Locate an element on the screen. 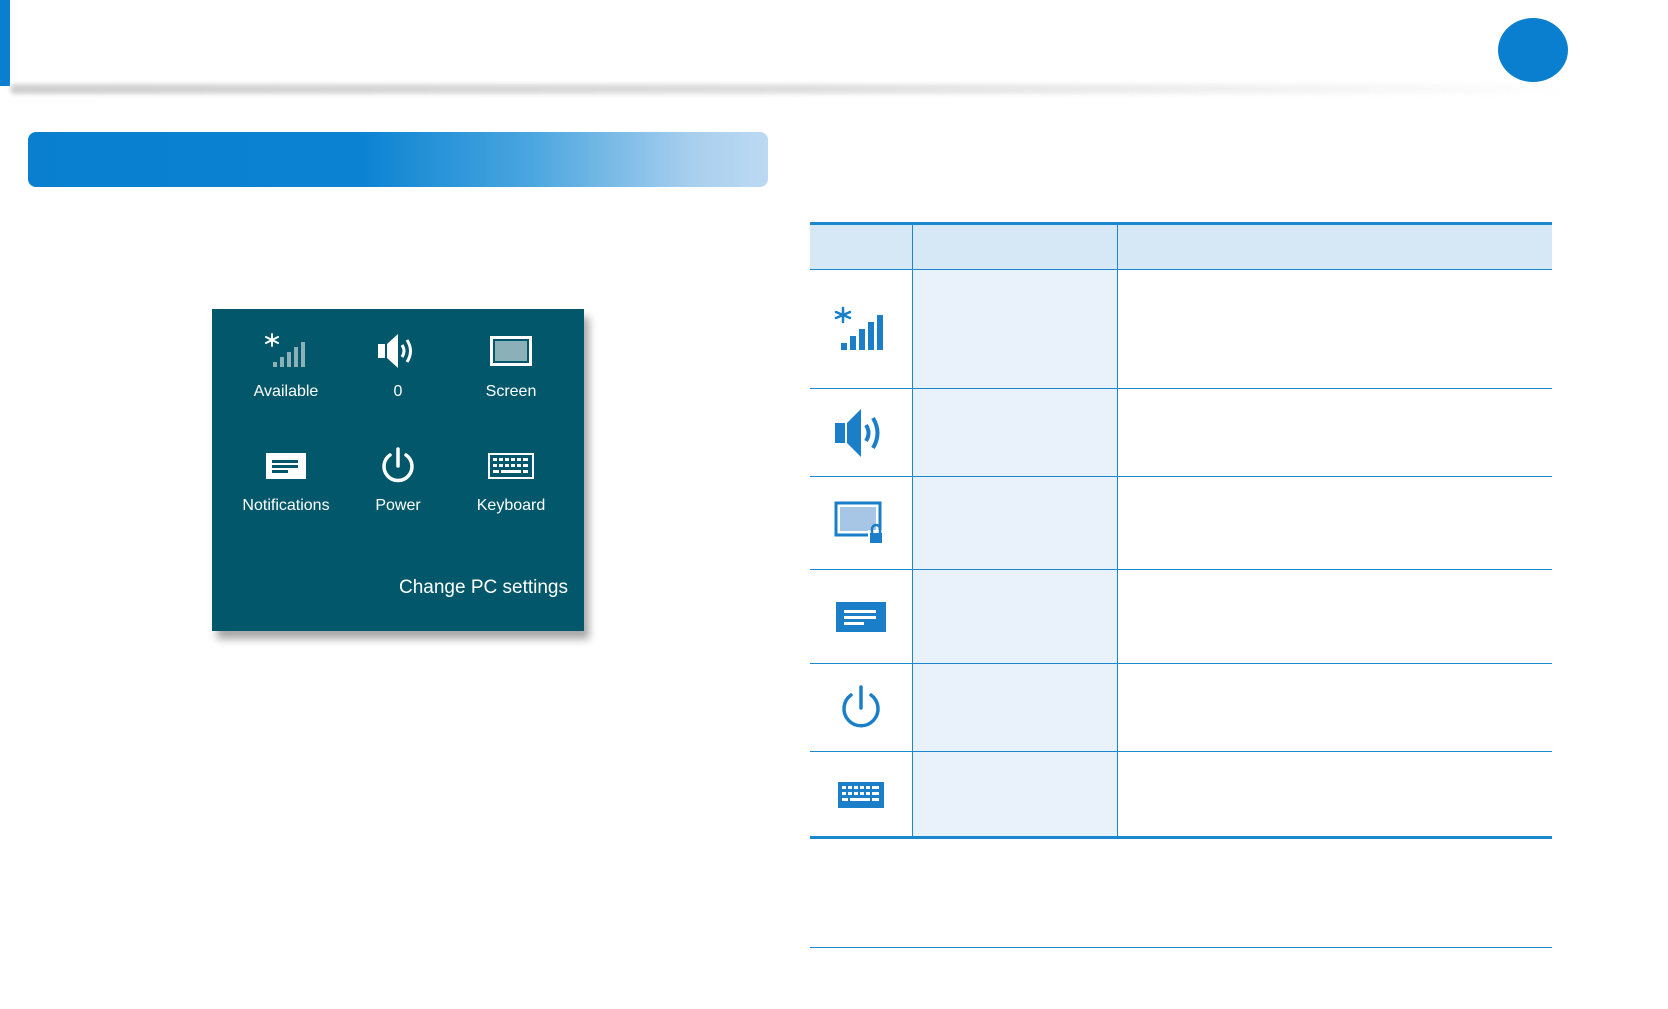 The width and height of the screenshot is (1668, 1009). tile-network: Available is located at coordinates (286, 367).